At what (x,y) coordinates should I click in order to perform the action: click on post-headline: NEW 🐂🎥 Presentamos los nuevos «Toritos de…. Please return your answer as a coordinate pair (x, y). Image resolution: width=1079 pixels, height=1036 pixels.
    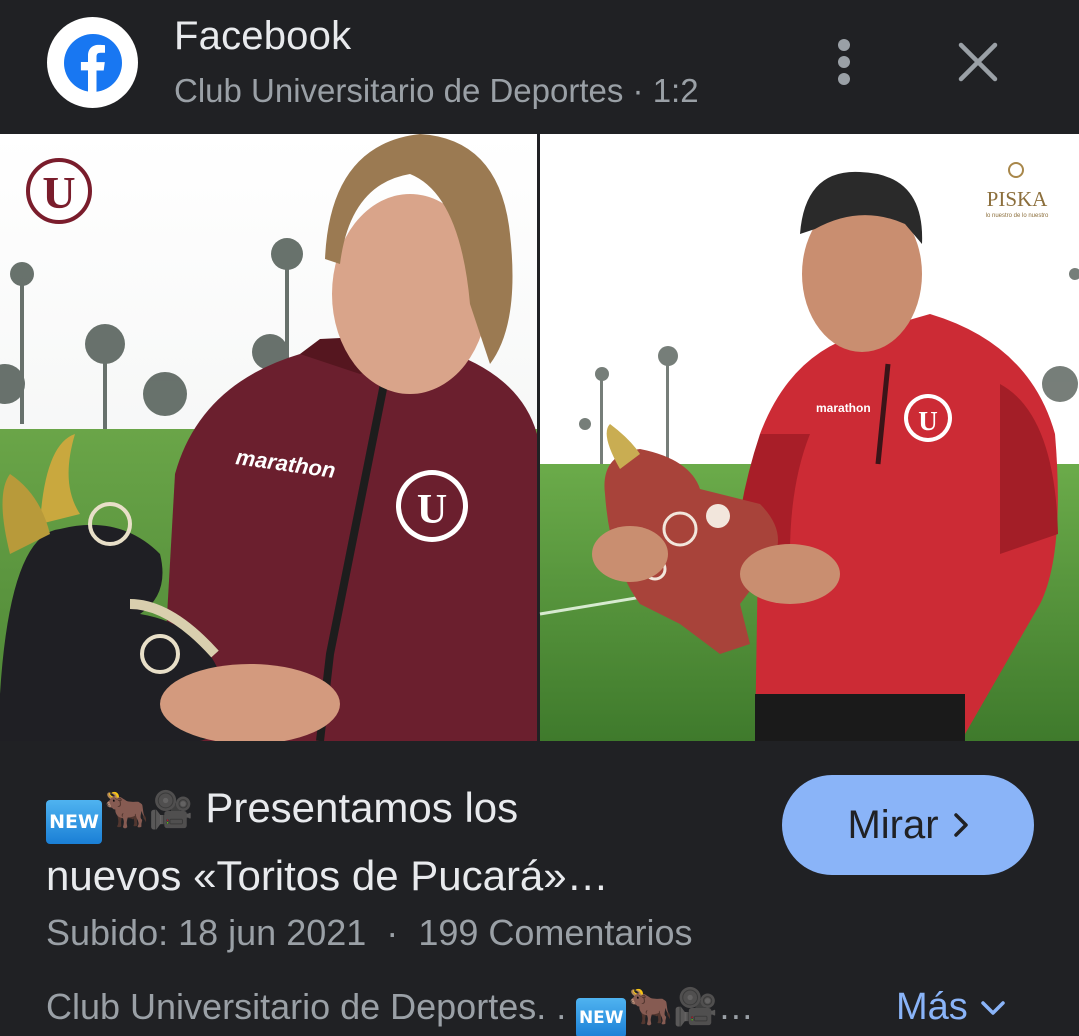
    Looking at the image, I should click on (396, 841).